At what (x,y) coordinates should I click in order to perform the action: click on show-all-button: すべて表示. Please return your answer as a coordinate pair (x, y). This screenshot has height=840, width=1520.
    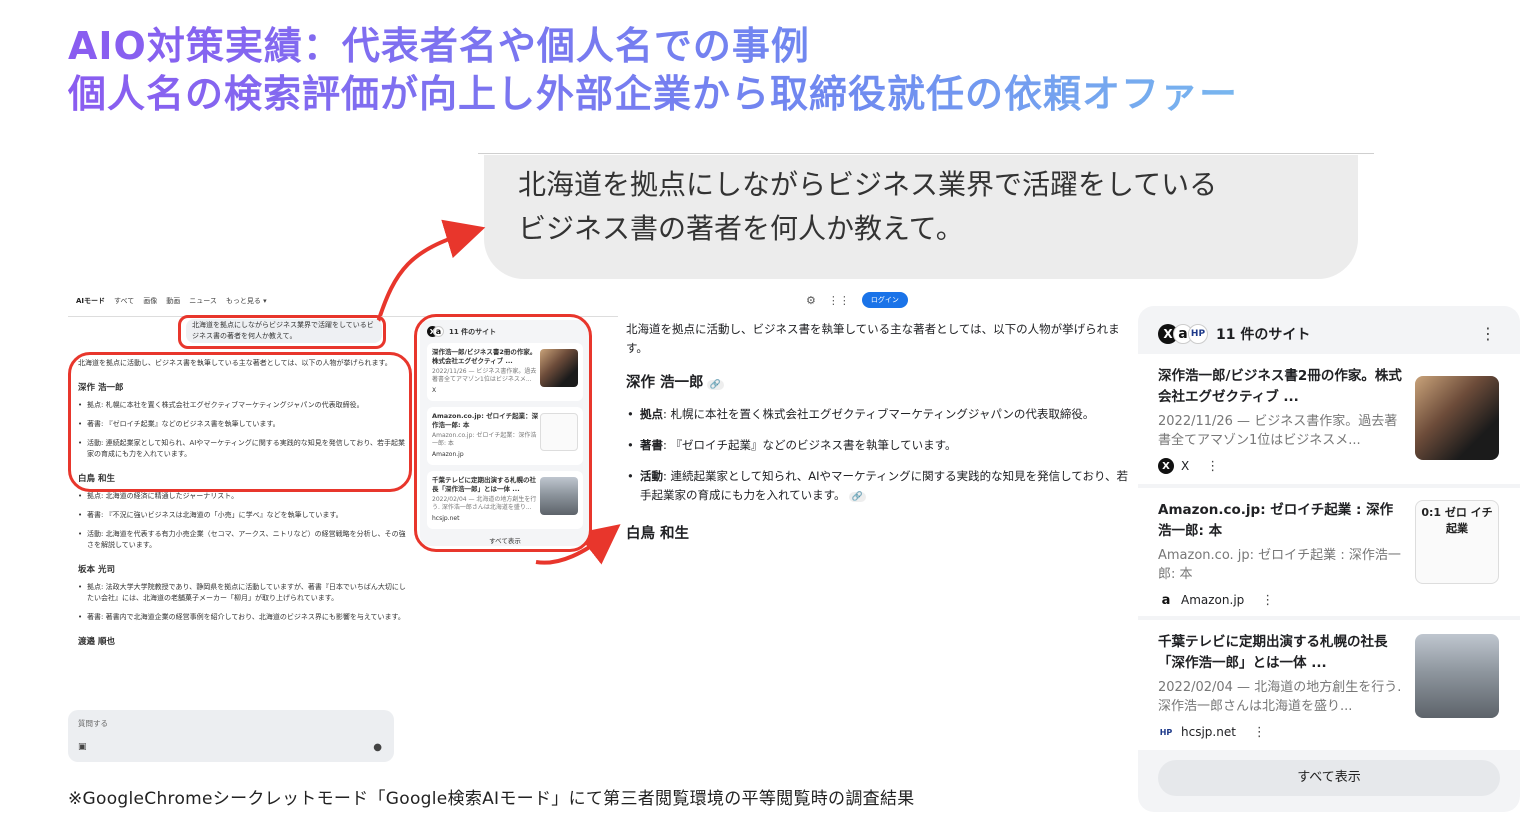
    Looking at the image, I should click on (1329, 778).